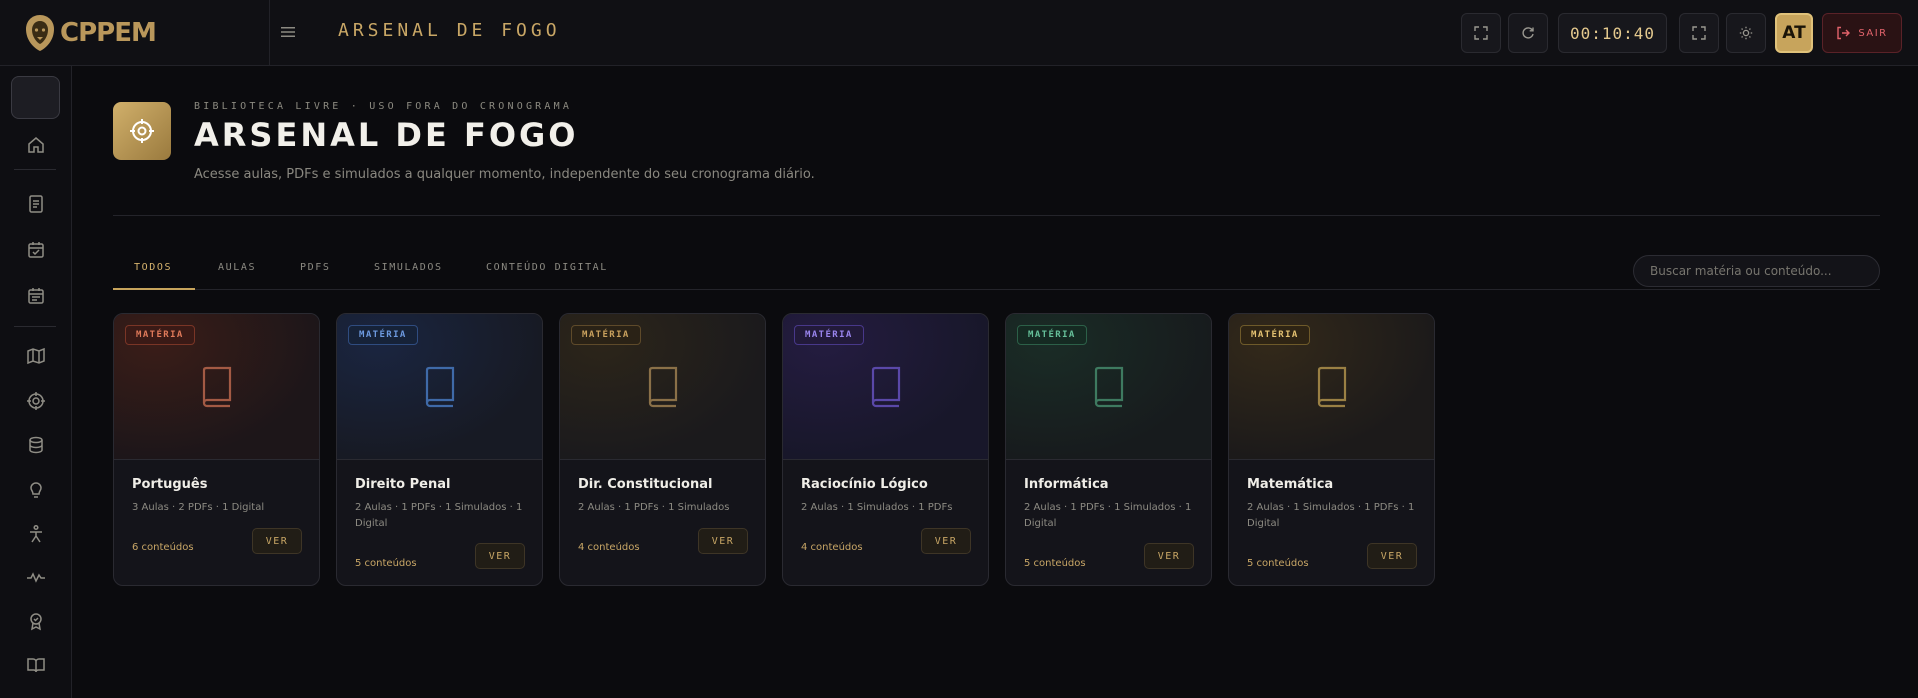 The width and height of the screenshot is (1918, 698). I want to click on lion-logo-icon, so click(40, 33).